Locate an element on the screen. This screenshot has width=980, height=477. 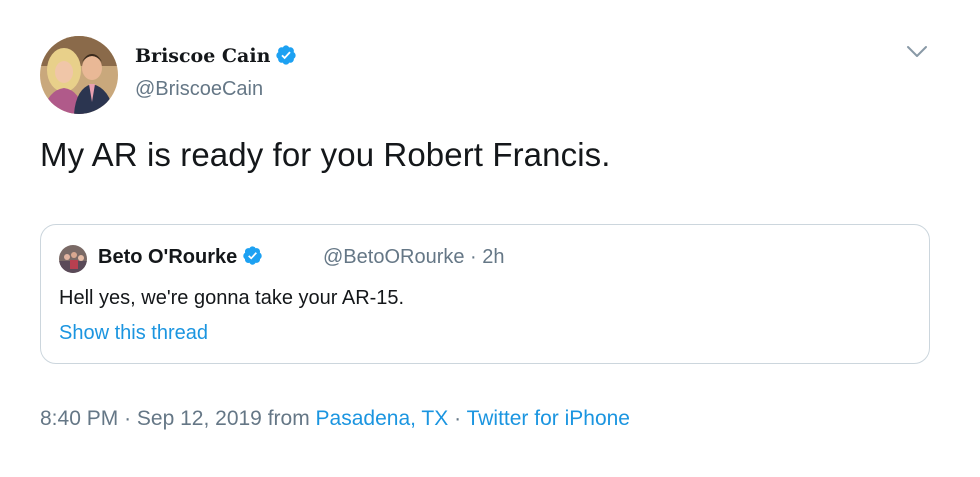
tweet-time: 8:40 PM is located at coordinates (79, 418).